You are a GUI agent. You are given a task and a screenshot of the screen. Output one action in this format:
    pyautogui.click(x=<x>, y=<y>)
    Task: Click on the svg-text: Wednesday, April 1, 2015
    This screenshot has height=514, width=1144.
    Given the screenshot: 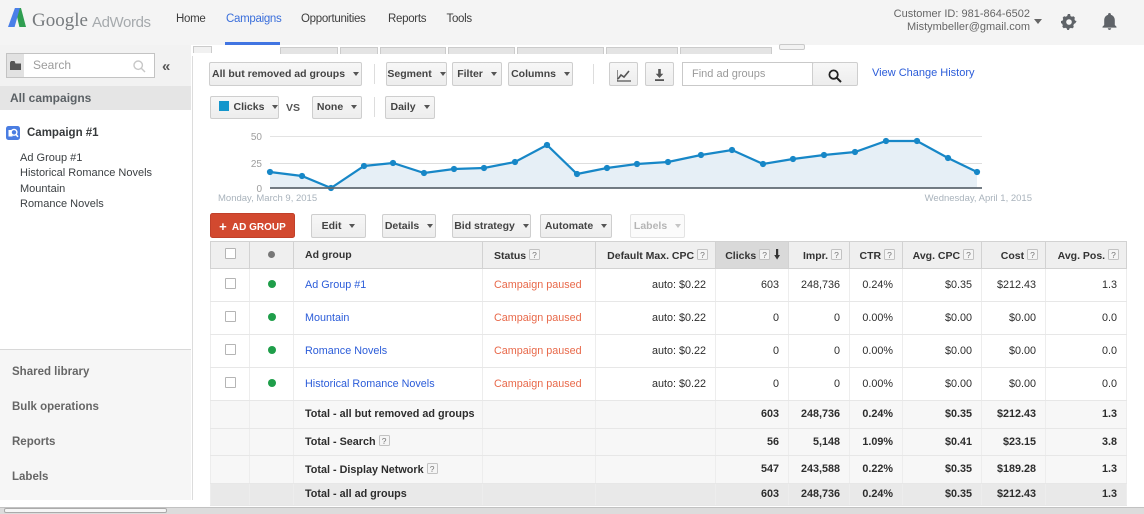 What is the action you would take?
    pyautogui.click(x=978, y=198)
    